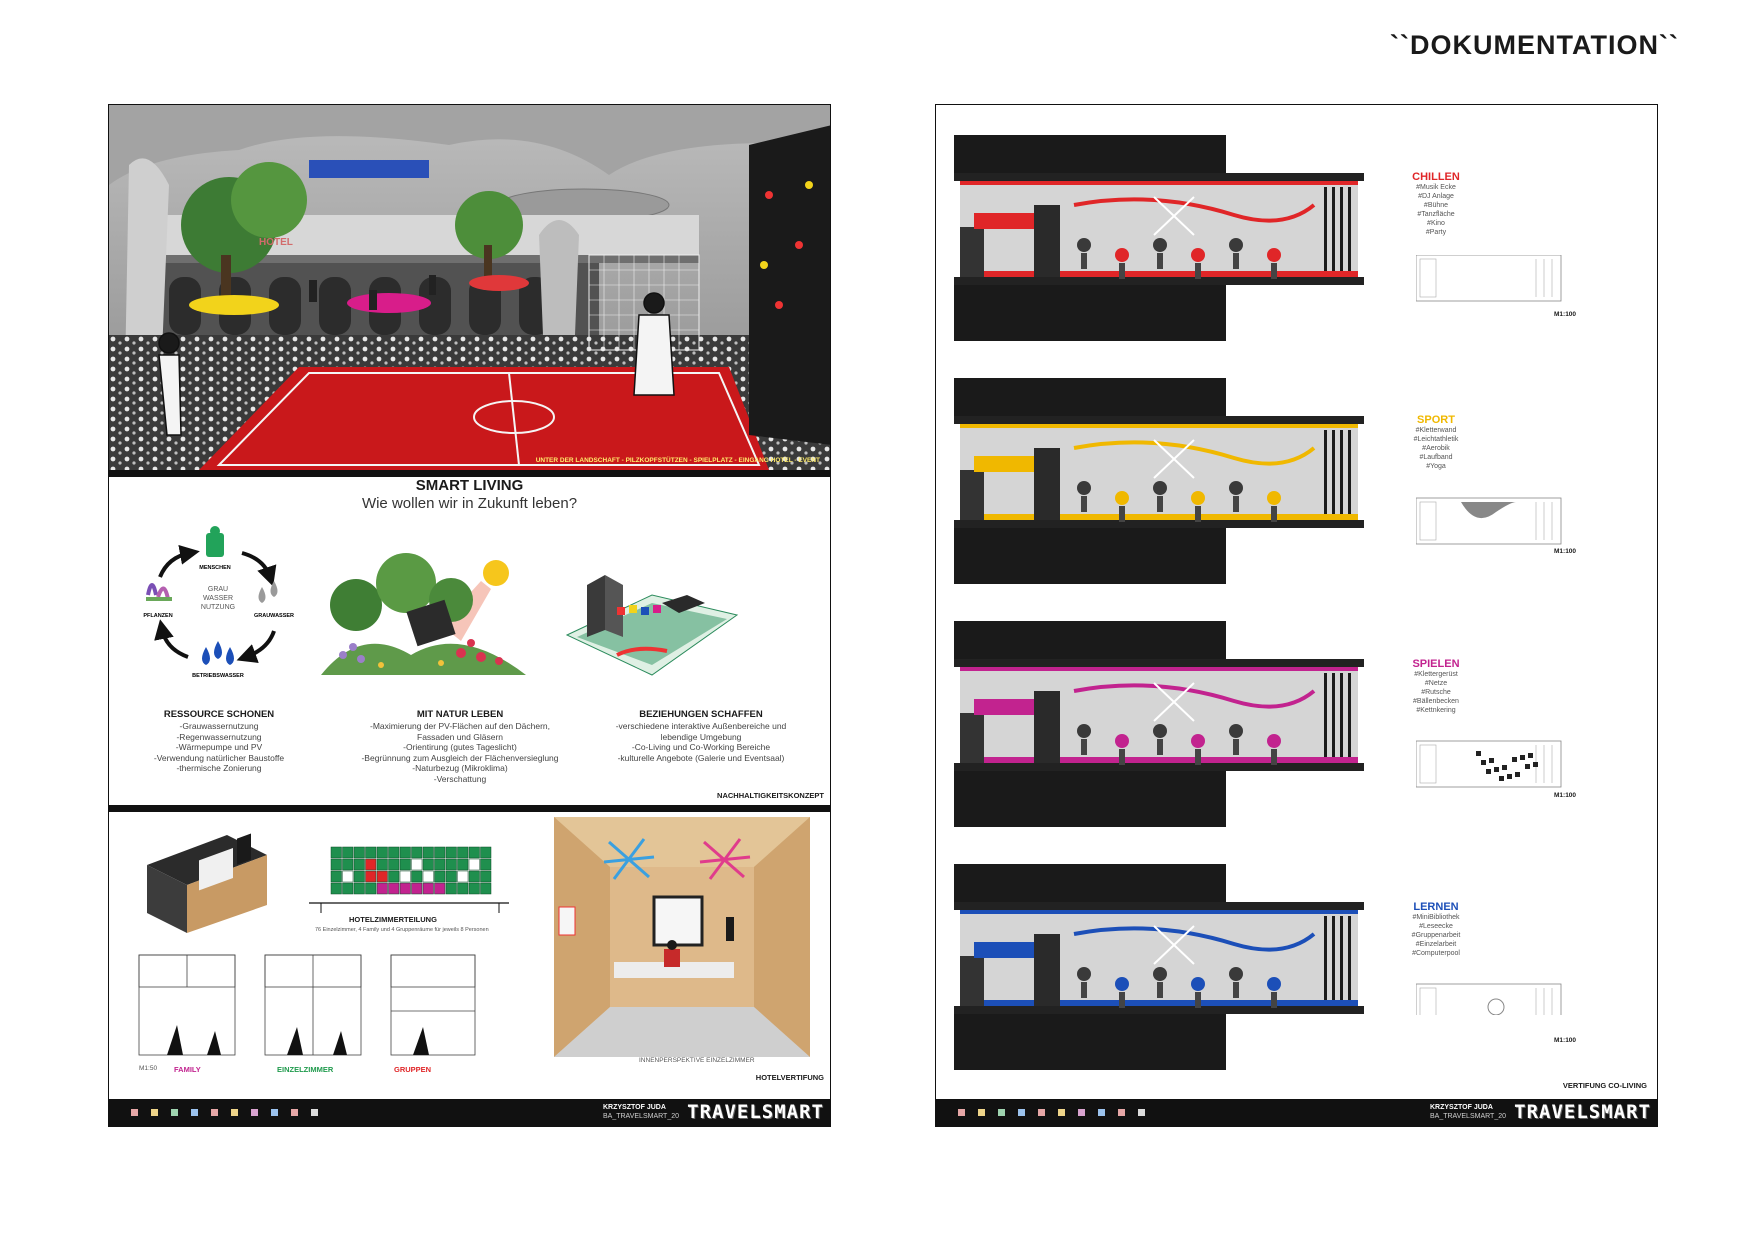  What do you see at coordinates (1565, 314) in the screenshot?
I see `scale-chillen: M1:100` at bounding box center [1565, 314].